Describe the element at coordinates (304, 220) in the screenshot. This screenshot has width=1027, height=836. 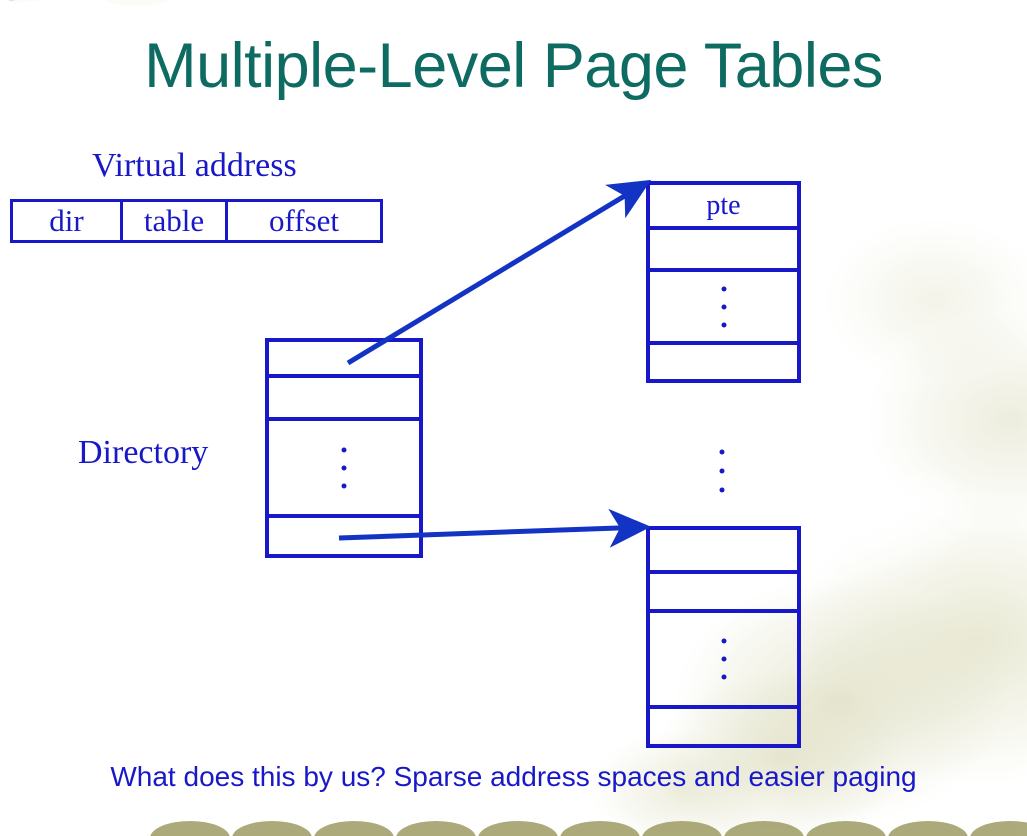
I see `address-field-offset: offset` at that location.